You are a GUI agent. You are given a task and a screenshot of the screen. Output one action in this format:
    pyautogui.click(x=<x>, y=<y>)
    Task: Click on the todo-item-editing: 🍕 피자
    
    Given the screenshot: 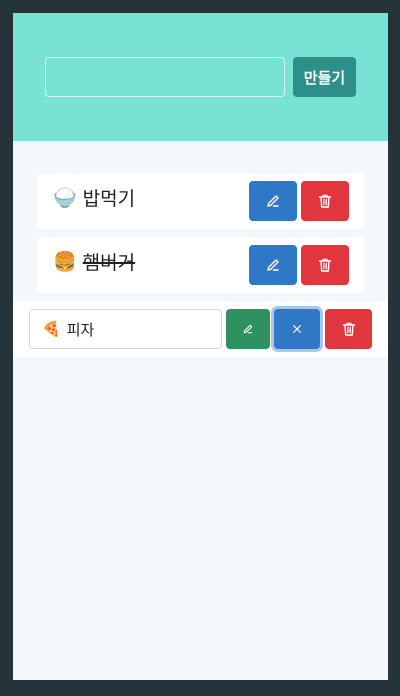 What is the action you would take?
    pyautogui.click(x=200, y=329)
    